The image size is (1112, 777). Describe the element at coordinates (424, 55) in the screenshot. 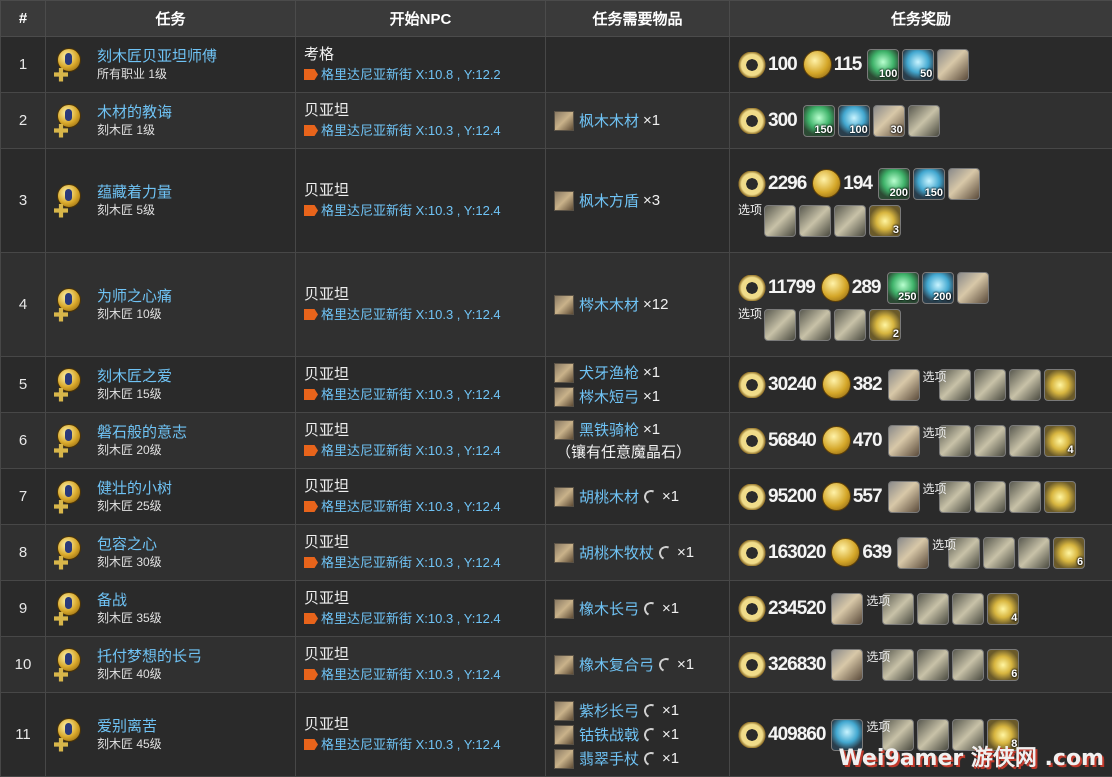

I see `npc-name: 考格` at that location.